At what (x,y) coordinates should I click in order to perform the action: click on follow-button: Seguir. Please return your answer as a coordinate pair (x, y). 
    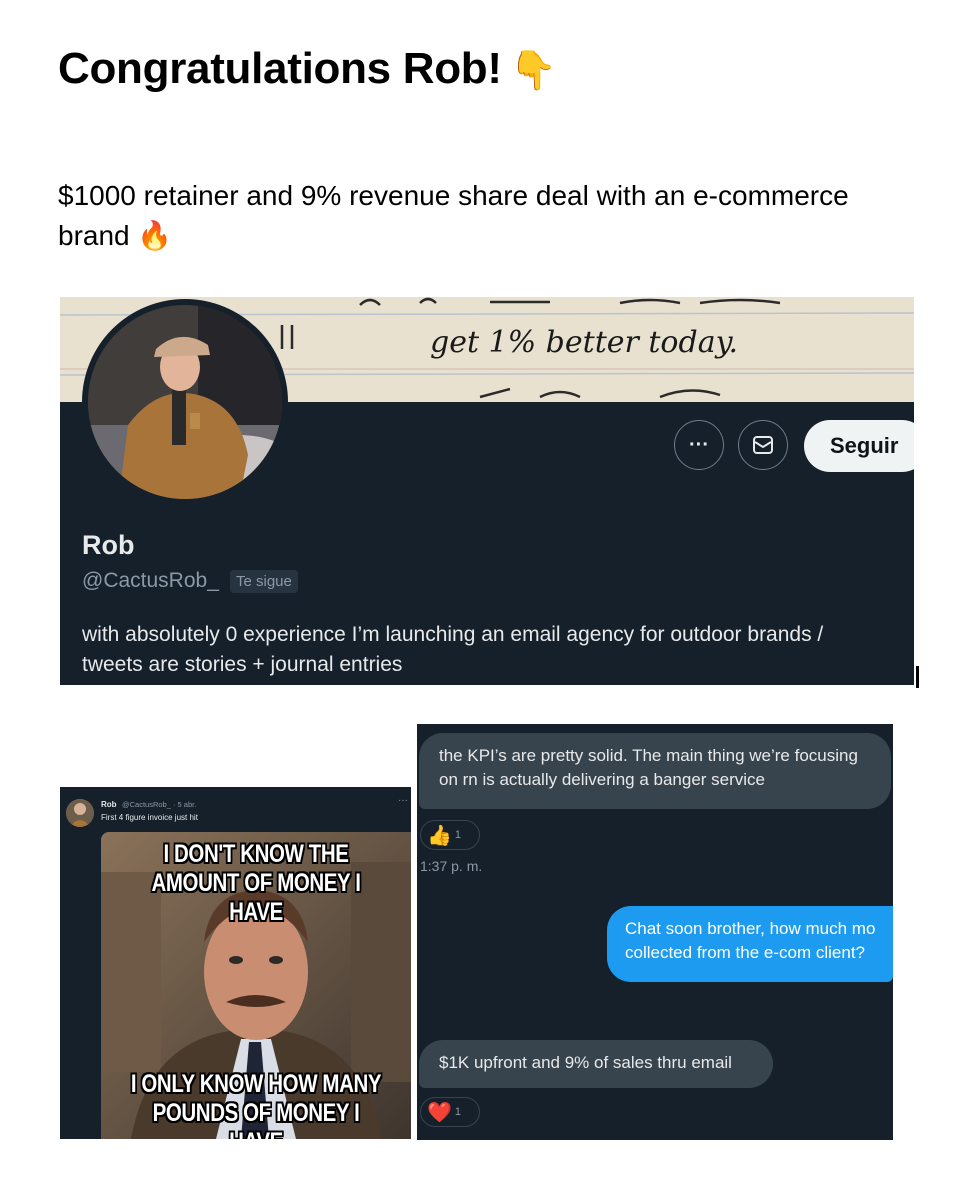
    Looking at the image, I should click on (859, 446).